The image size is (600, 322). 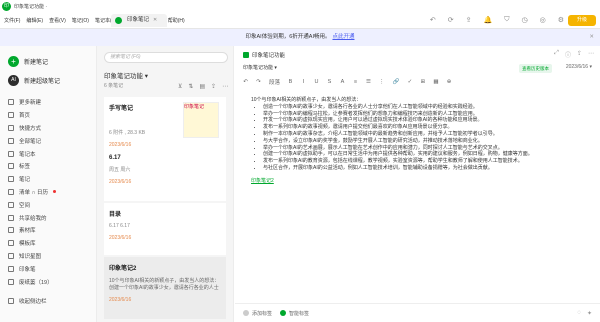 What do you see at coordinates (12, 20) in the screenshot?
I see `menu-item: 文件(F)` at bounding box center [12, 20].